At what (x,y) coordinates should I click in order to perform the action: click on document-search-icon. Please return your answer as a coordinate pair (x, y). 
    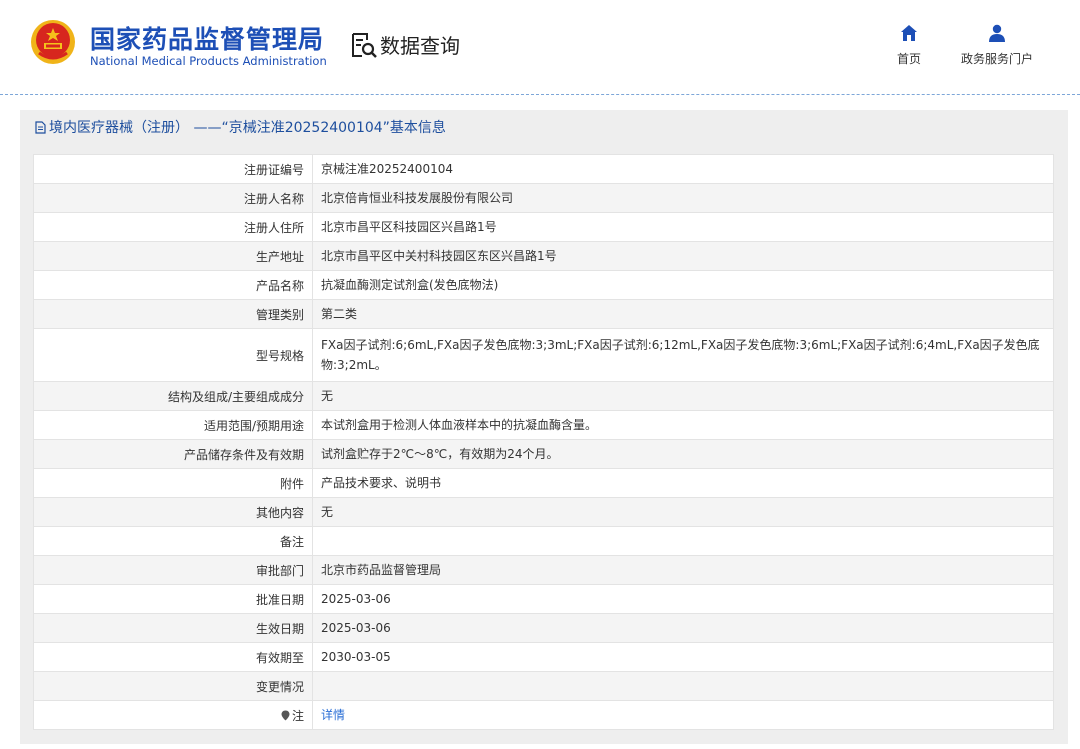
    Looking at the image, I should click on (364, 45).